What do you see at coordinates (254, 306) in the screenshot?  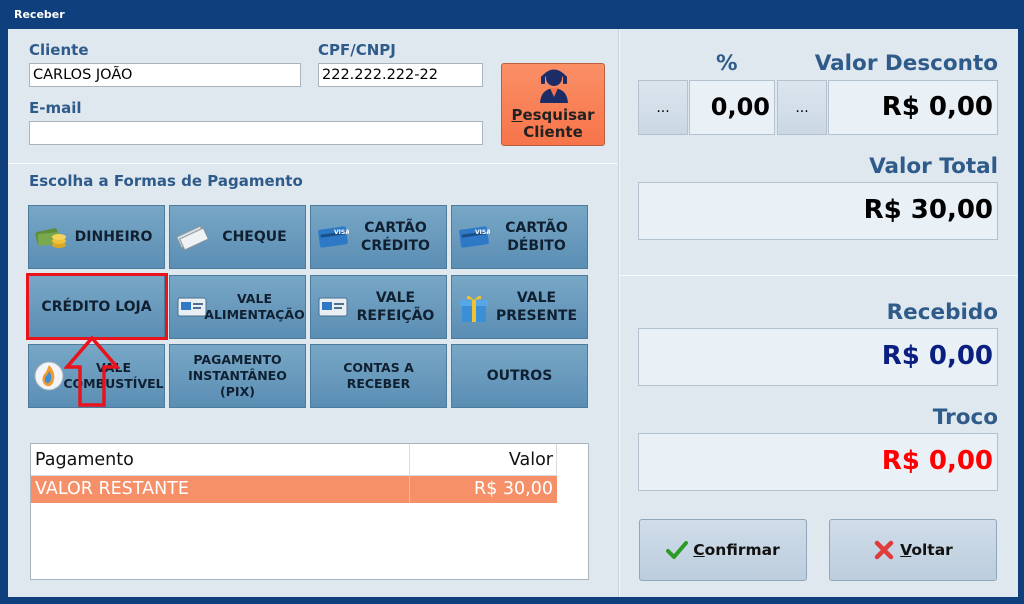 I see `pay-vale-alimentacao-label: VALE ALIMENTAÇÃO` at bounding box center [254, 306].